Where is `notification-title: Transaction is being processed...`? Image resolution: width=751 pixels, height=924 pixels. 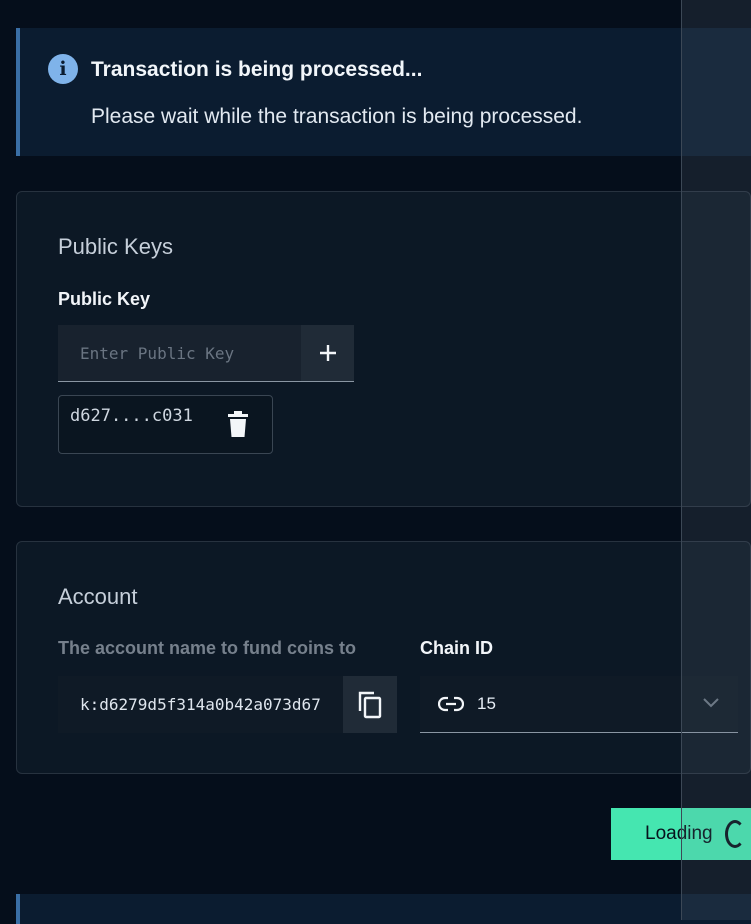
notification-title: Transaction is being processed... is located at coordinates (257, 69).